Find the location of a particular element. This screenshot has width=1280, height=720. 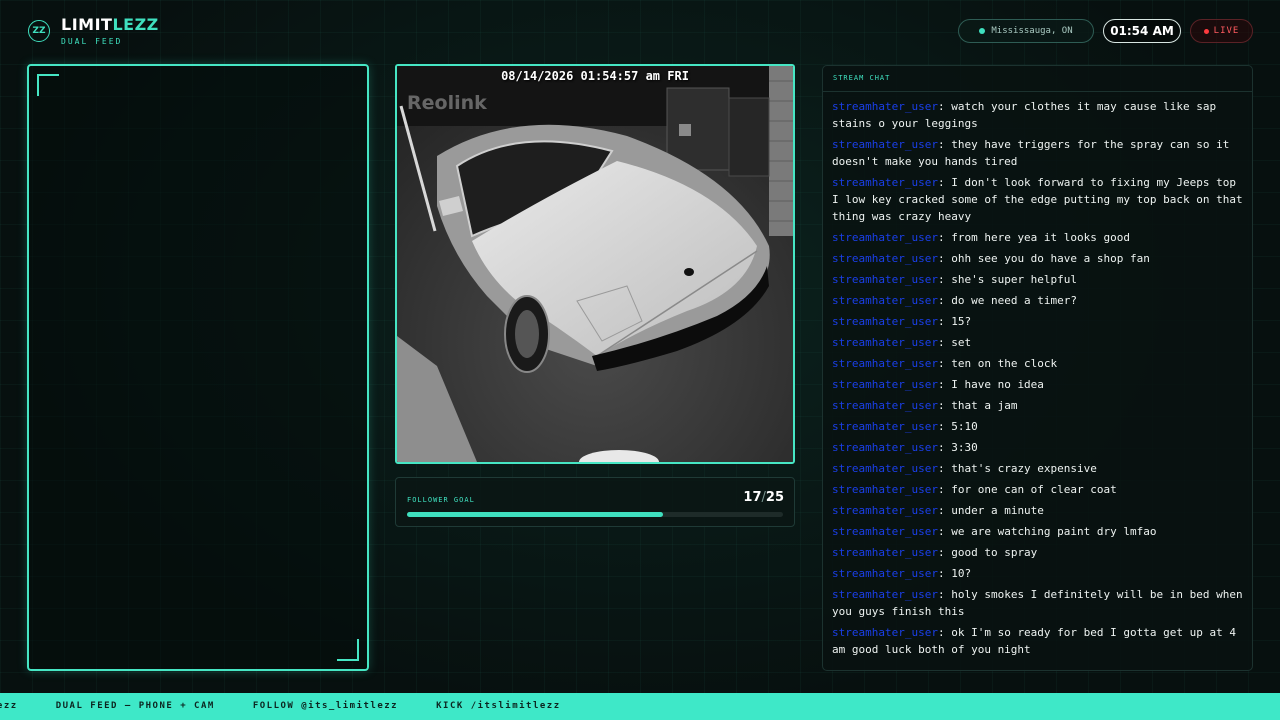

chat-message-text: : do we need a timer? is located at coordinates (1007, 300).